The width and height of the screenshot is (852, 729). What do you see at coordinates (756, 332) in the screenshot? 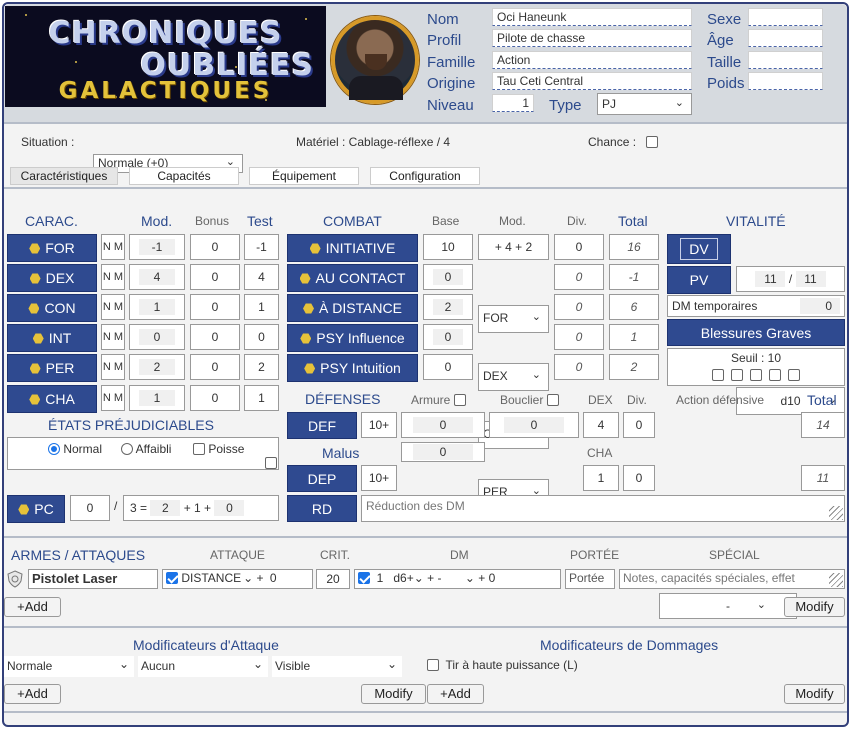
I see `blessures-button: Blessures Graves` at bounding box center [756, 332].